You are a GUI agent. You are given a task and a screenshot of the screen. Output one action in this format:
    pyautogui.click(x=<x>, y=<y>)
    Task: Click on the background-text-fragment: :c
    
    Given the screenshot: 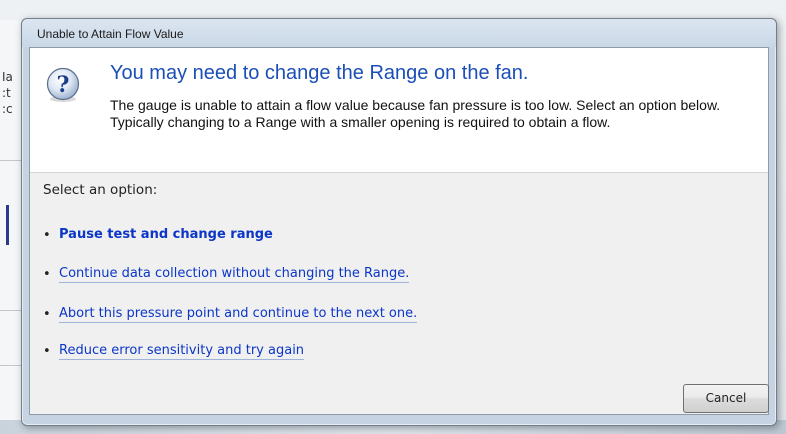 What is the action you would take?
    pyautogui.click(x=7, y=109)
    